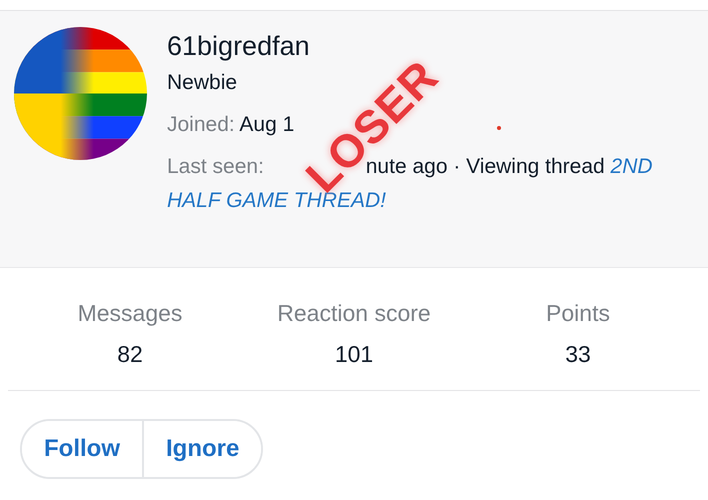 This screenshot has width=708, height=500. Describe the element at coordinates (578, 354) in the screenshot. I see `stat-value: 33` at that location.